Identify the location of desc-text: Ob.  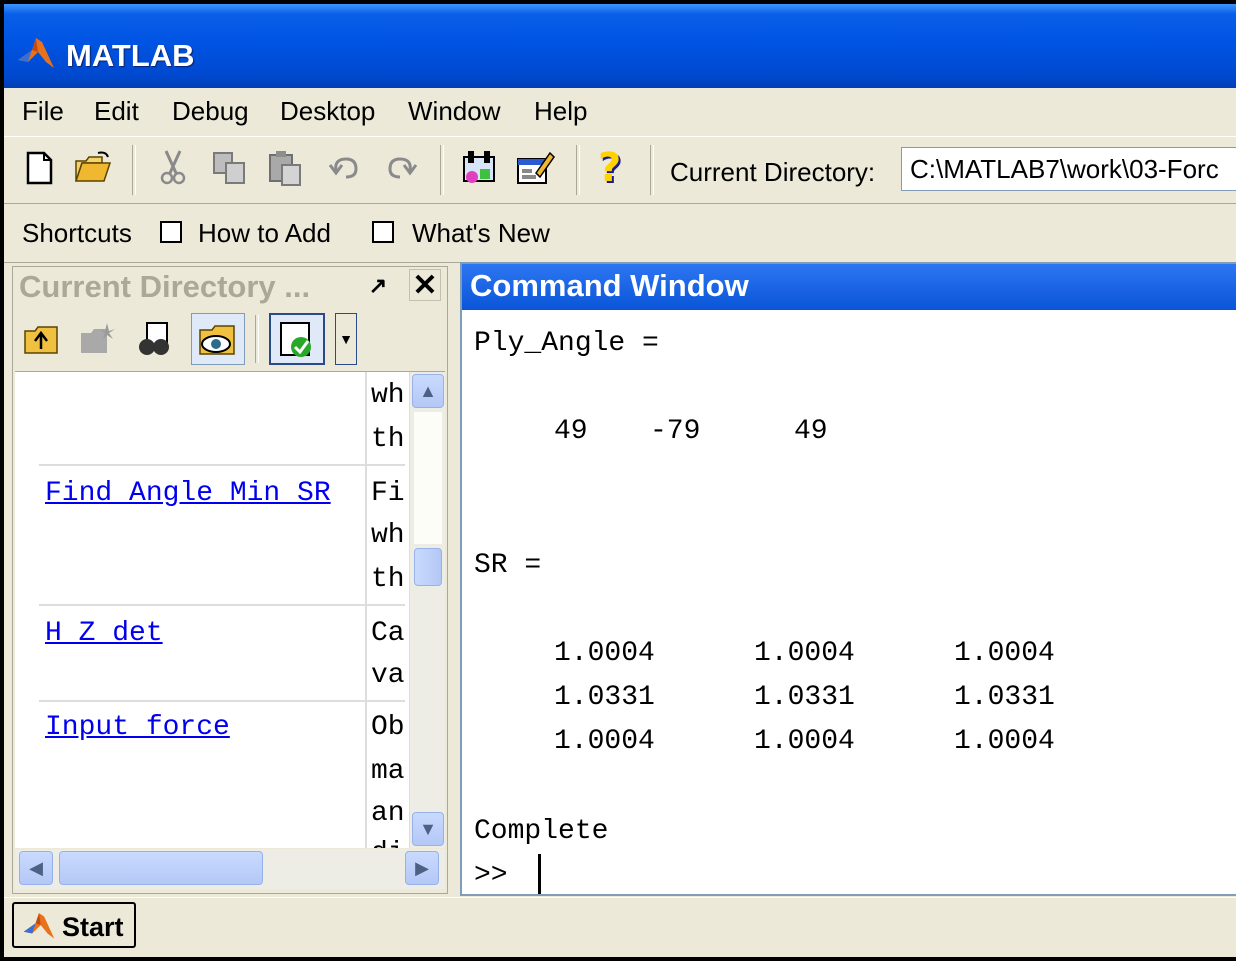
(388, 727).